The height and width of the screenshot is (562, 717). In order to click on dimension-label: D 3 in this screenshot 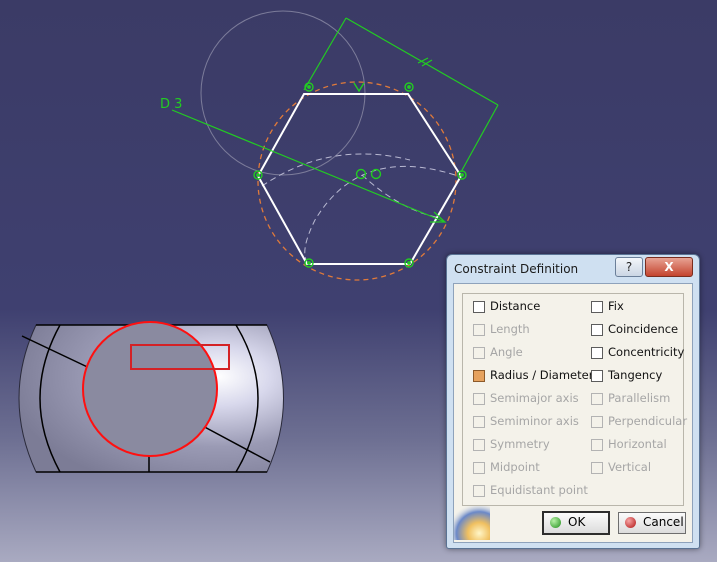, I will do `click(171, 104)`.